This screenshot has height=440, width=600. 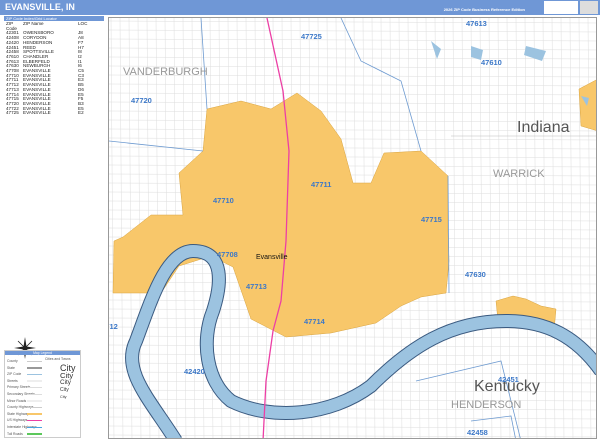 I want to click on zip-label-47720: 47720, so click(x=141, y=100).